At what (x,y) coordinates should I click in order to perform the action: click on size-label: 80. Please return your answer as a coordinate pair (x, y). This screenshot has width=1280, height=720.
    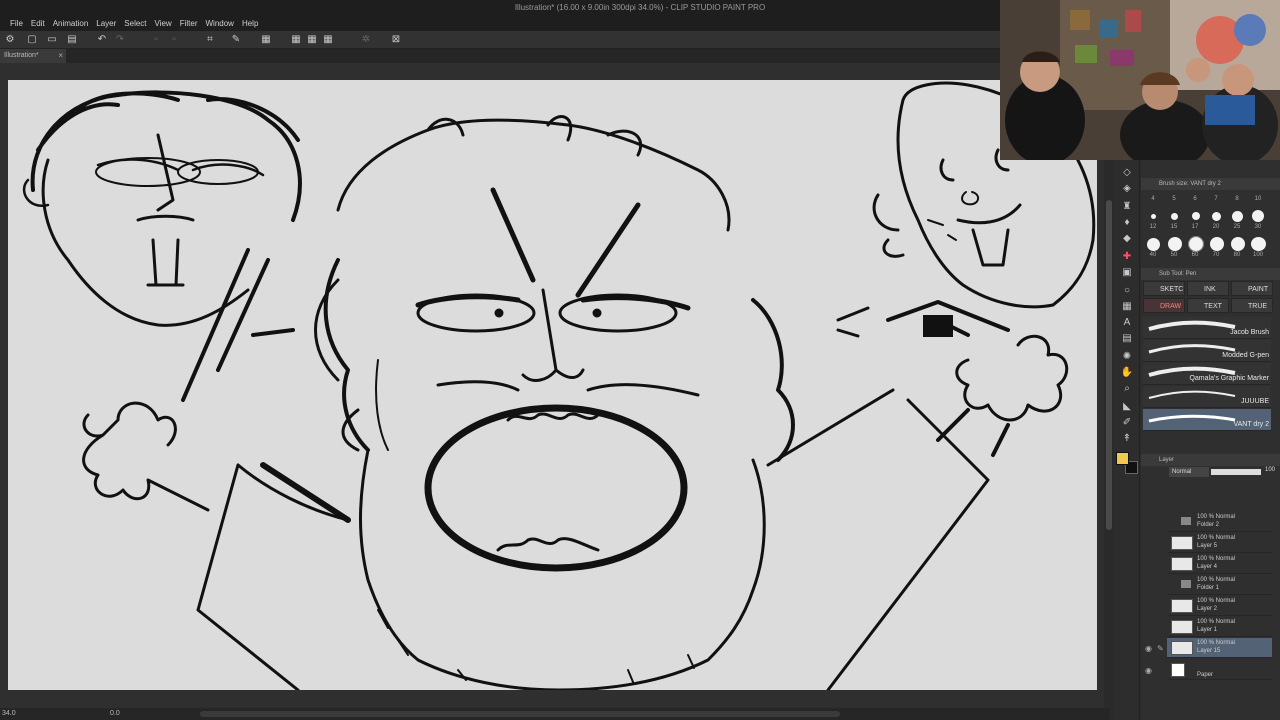
    Looking at the image, I should click on (1237, 255).